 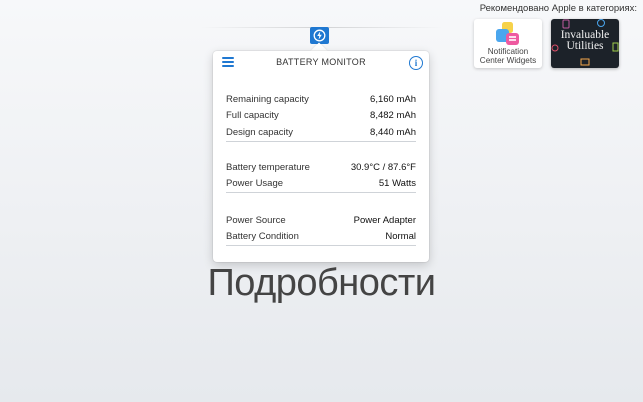 I want to click on row-label: Power Source, so click(x=256, y=220).